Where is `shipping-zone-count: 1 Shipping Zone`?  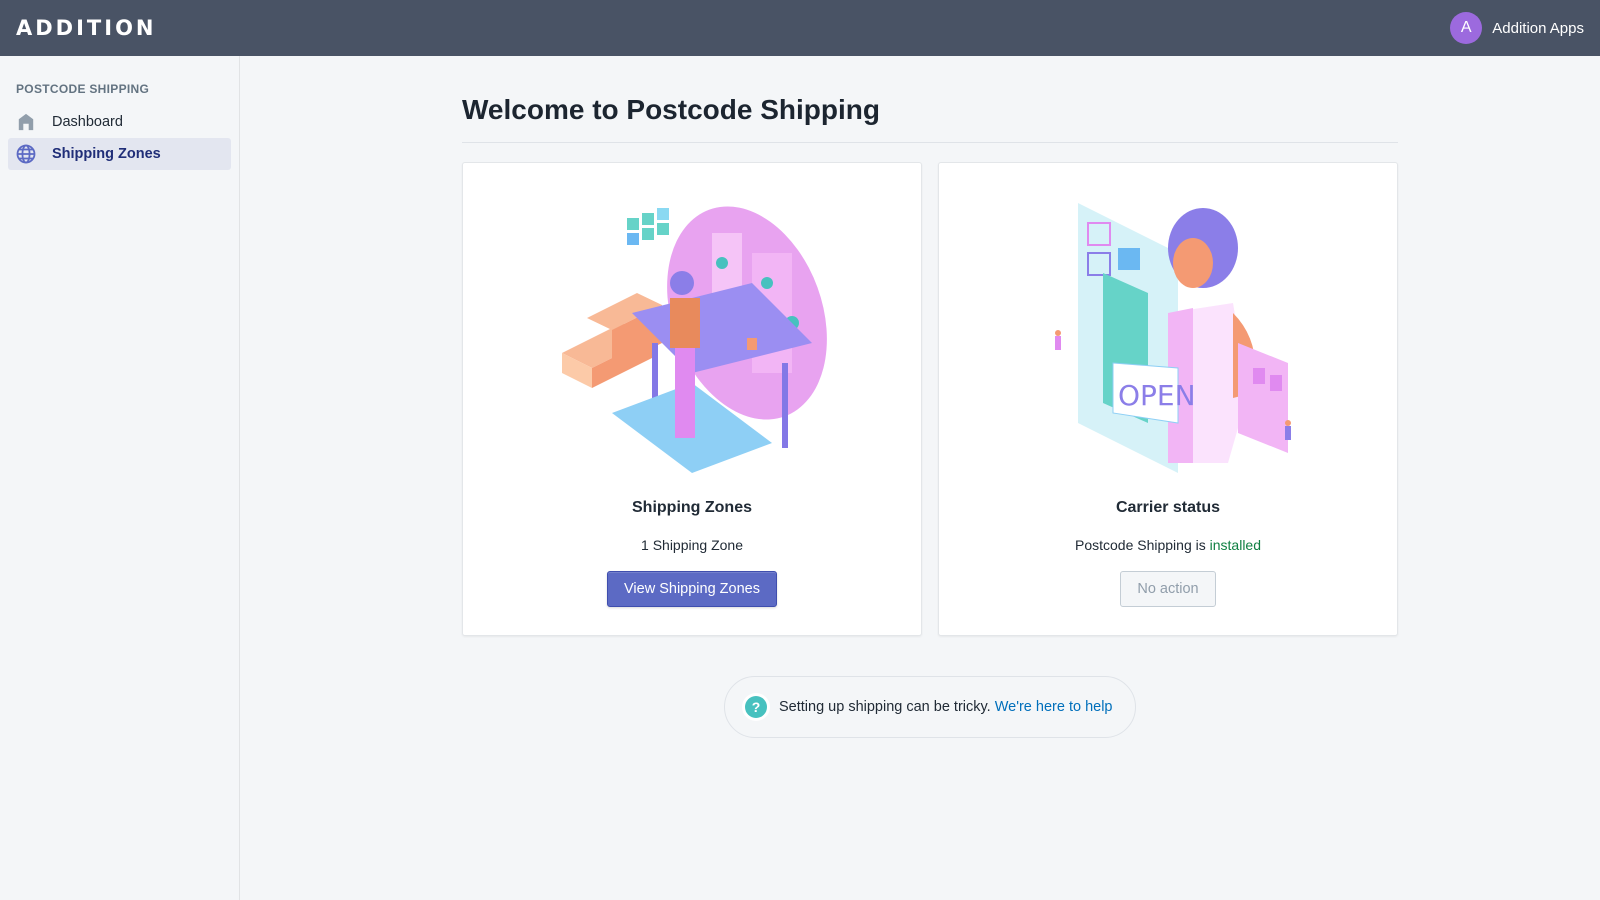
shipping-zone-count: 1 Shipping Zone is located at coordinates (692, 545).